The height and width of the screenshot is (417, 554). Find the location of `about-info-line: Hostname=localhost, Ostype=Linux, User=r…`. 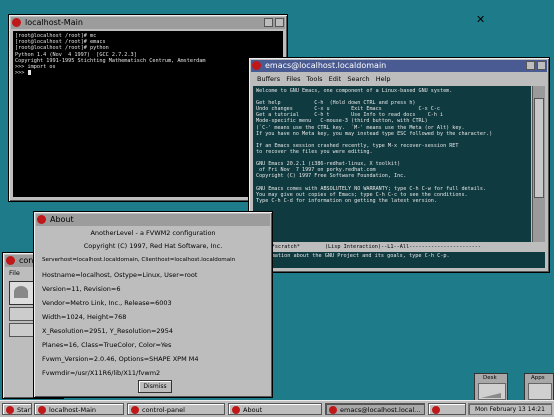

about-info-line: Hostname=localhost, Ostype=Linux, User=r… is located at coordinates (120, 275).